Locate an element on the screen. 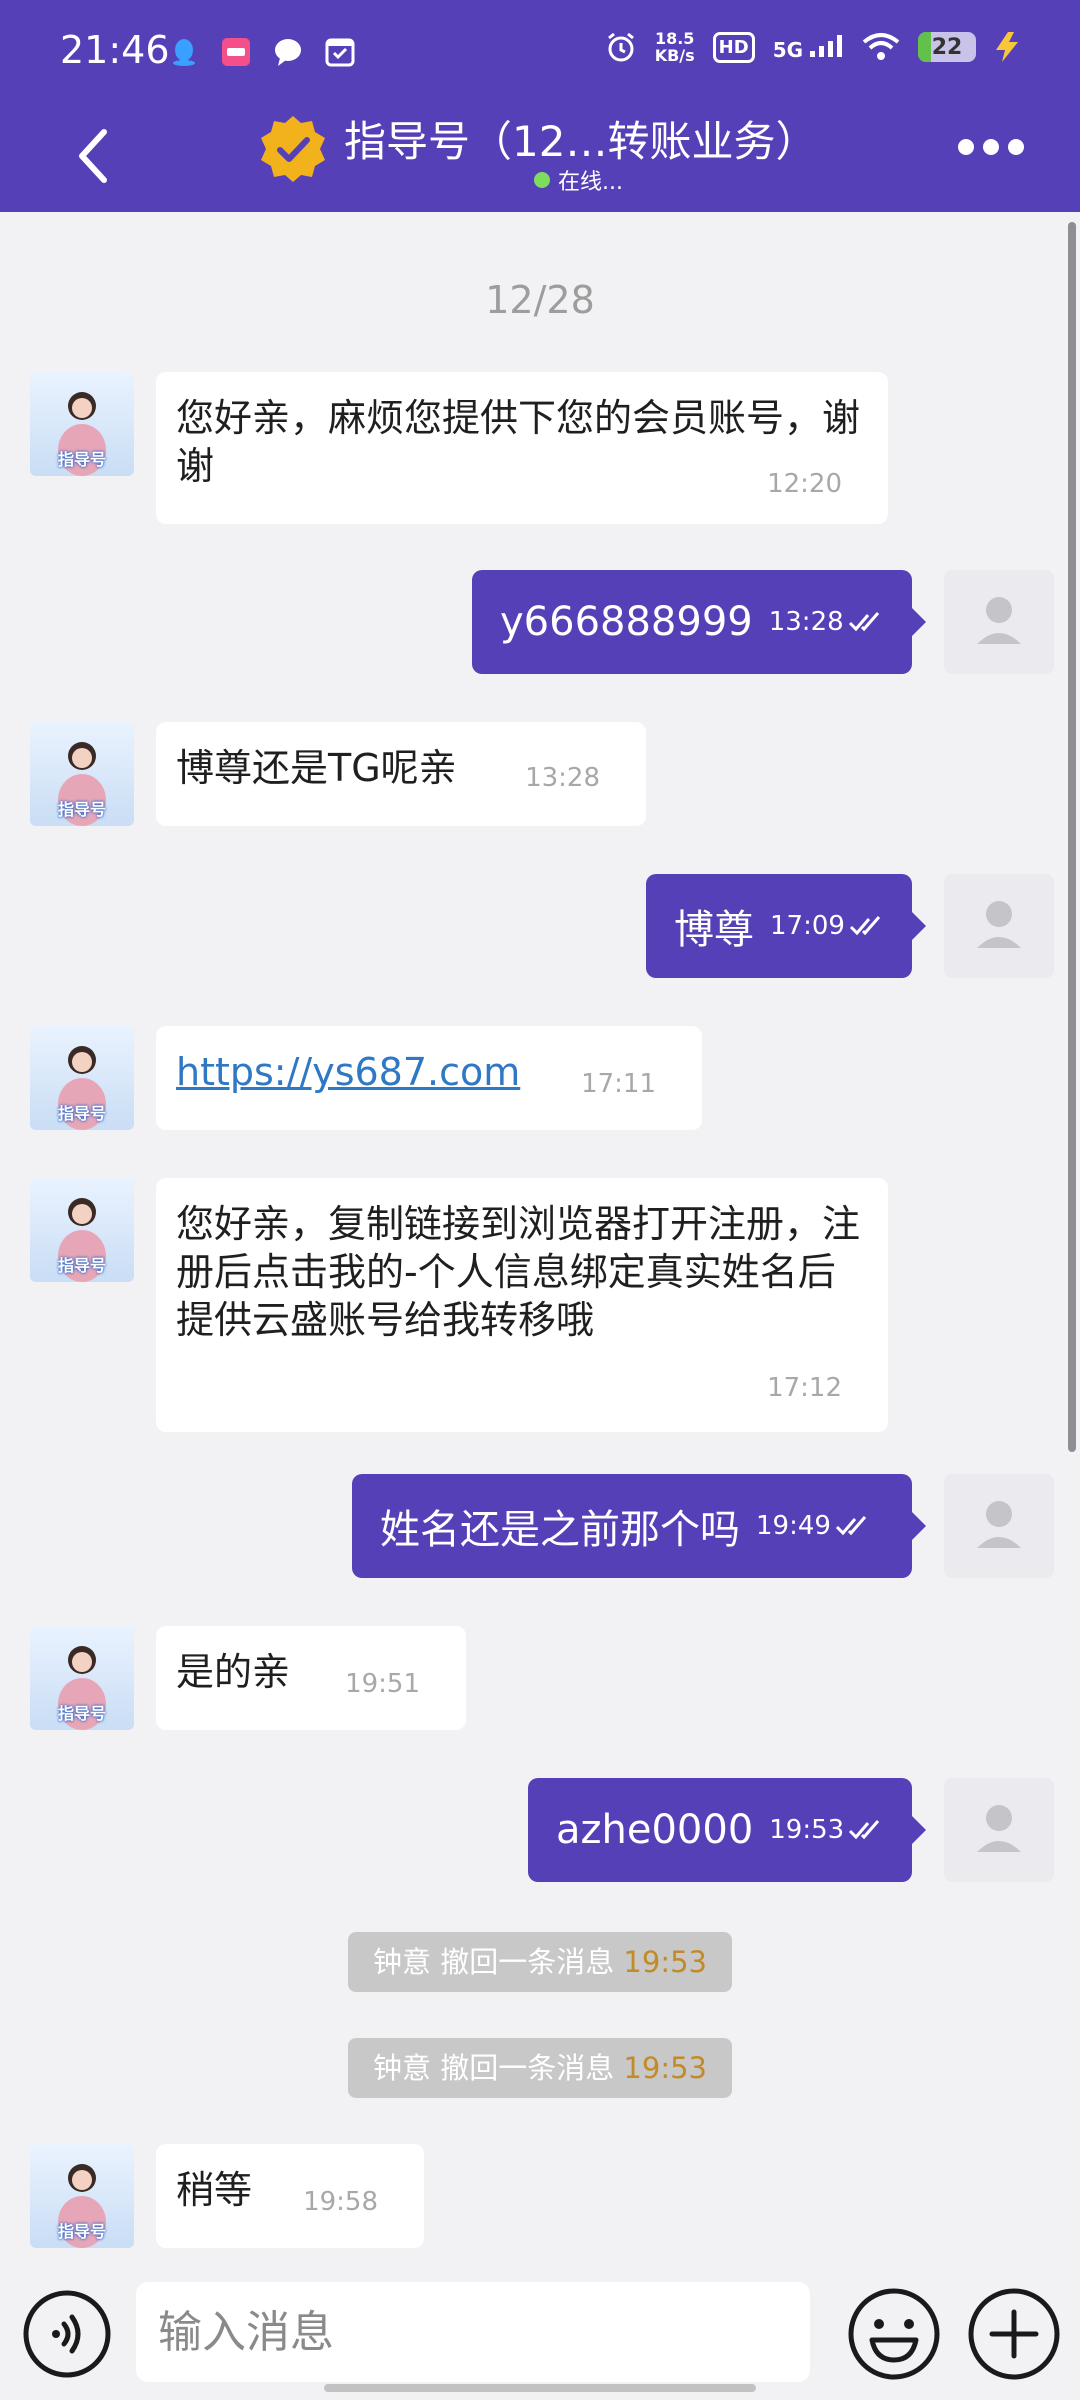 The width and height of the screenshot is (1080, 2400). network-type: 5G is located at coordinates (808, 47).